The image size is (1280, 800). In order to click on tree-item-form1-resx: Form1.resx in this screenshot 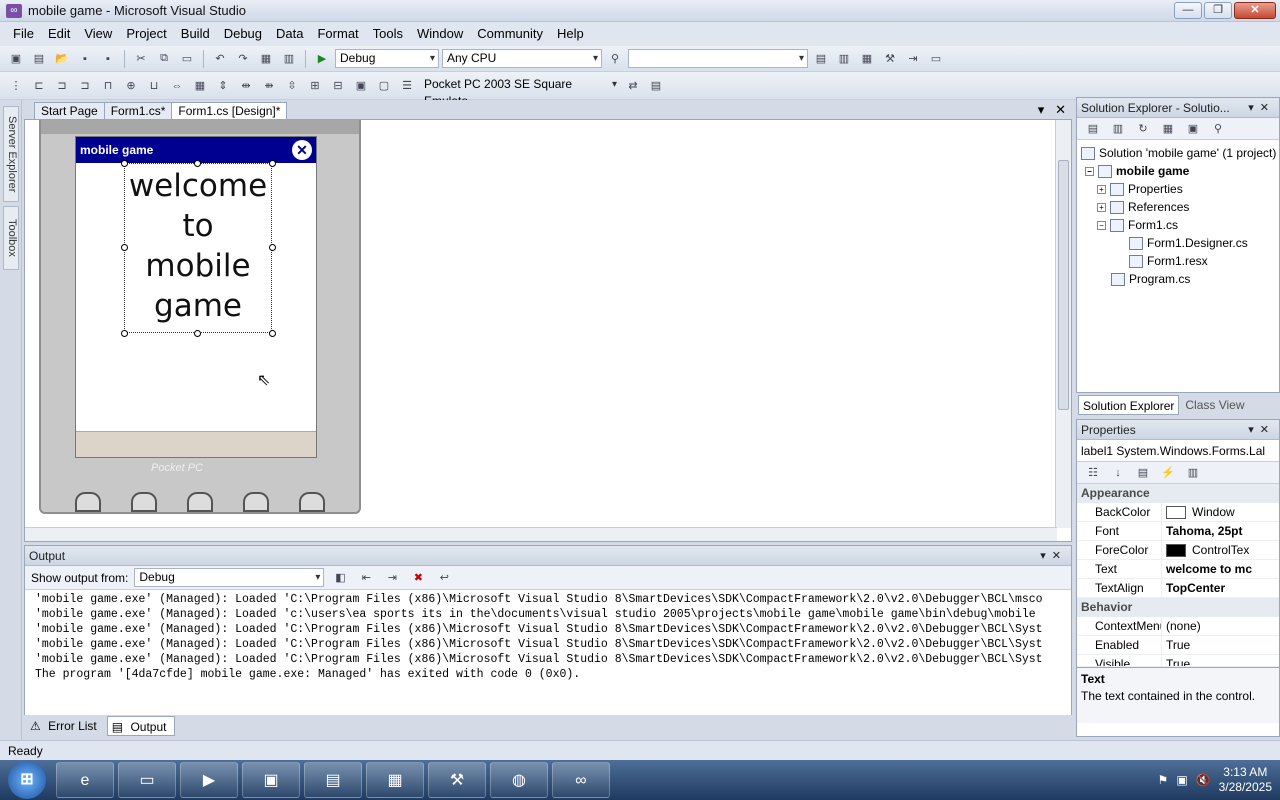, I will do `click(1180, 261)`.